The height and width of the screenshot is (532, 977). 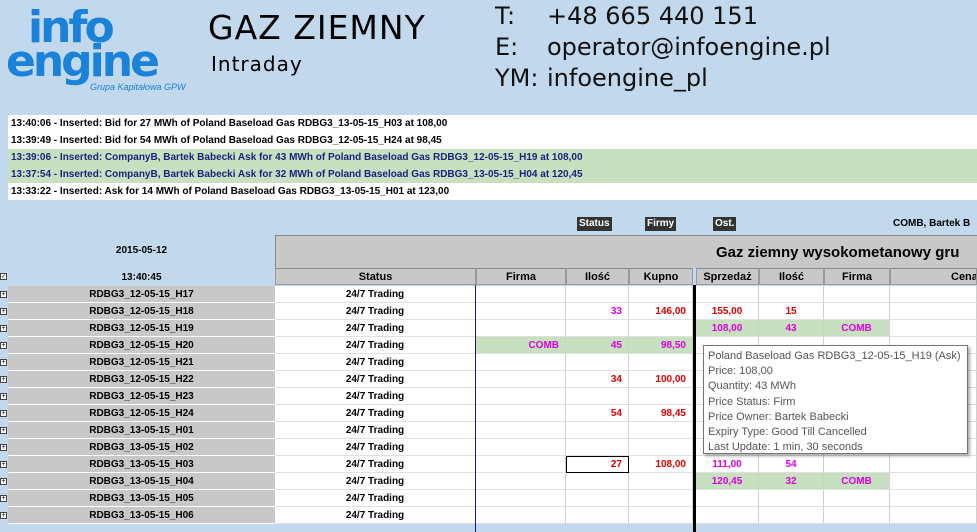 I want to click on contract-name: RDBG3_12-05-15_H24, so click(x=141, y=413).